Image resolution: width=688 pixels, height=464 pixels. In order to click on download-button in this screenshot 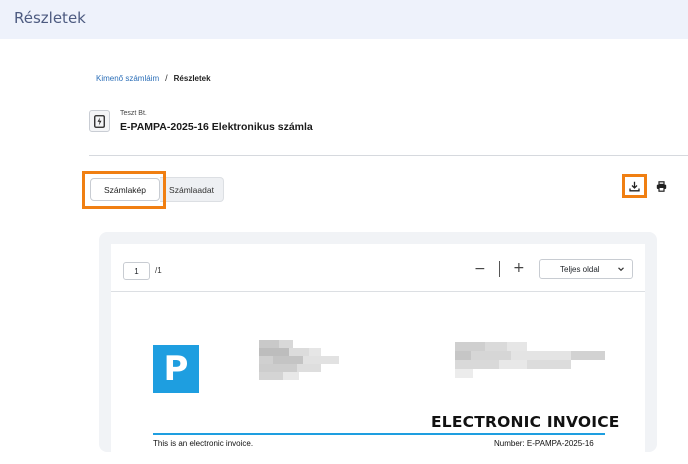, I will do `click(634, 186)`.